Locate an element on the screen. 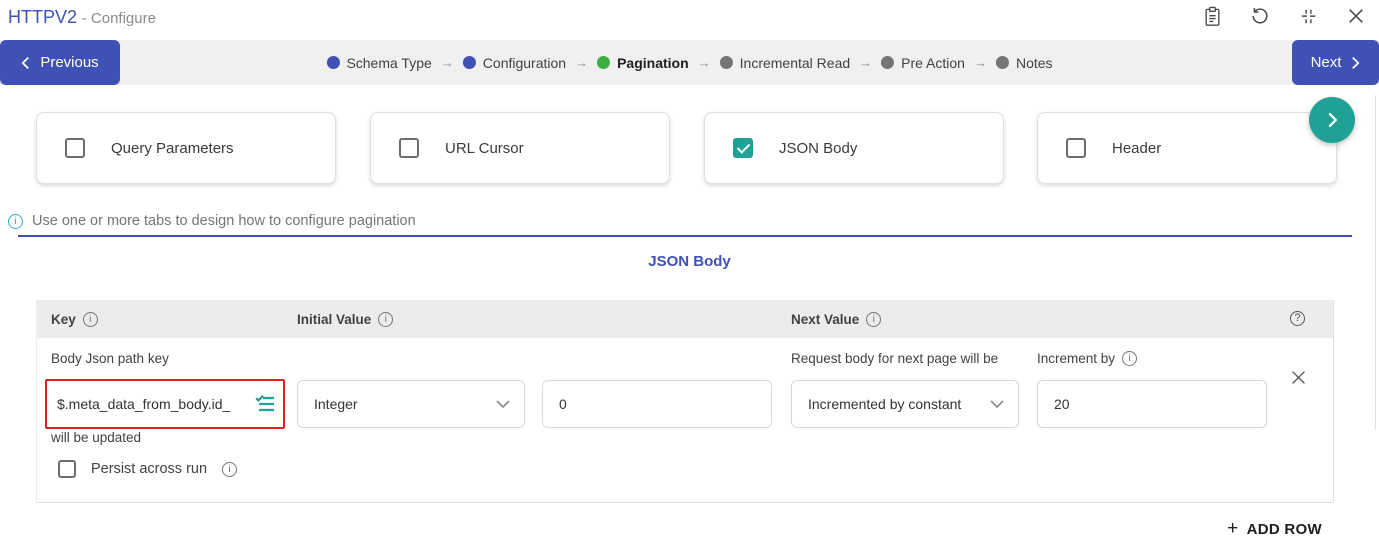  titlebar: HTTPV2 - Configure is located at coordinates (689, 19).